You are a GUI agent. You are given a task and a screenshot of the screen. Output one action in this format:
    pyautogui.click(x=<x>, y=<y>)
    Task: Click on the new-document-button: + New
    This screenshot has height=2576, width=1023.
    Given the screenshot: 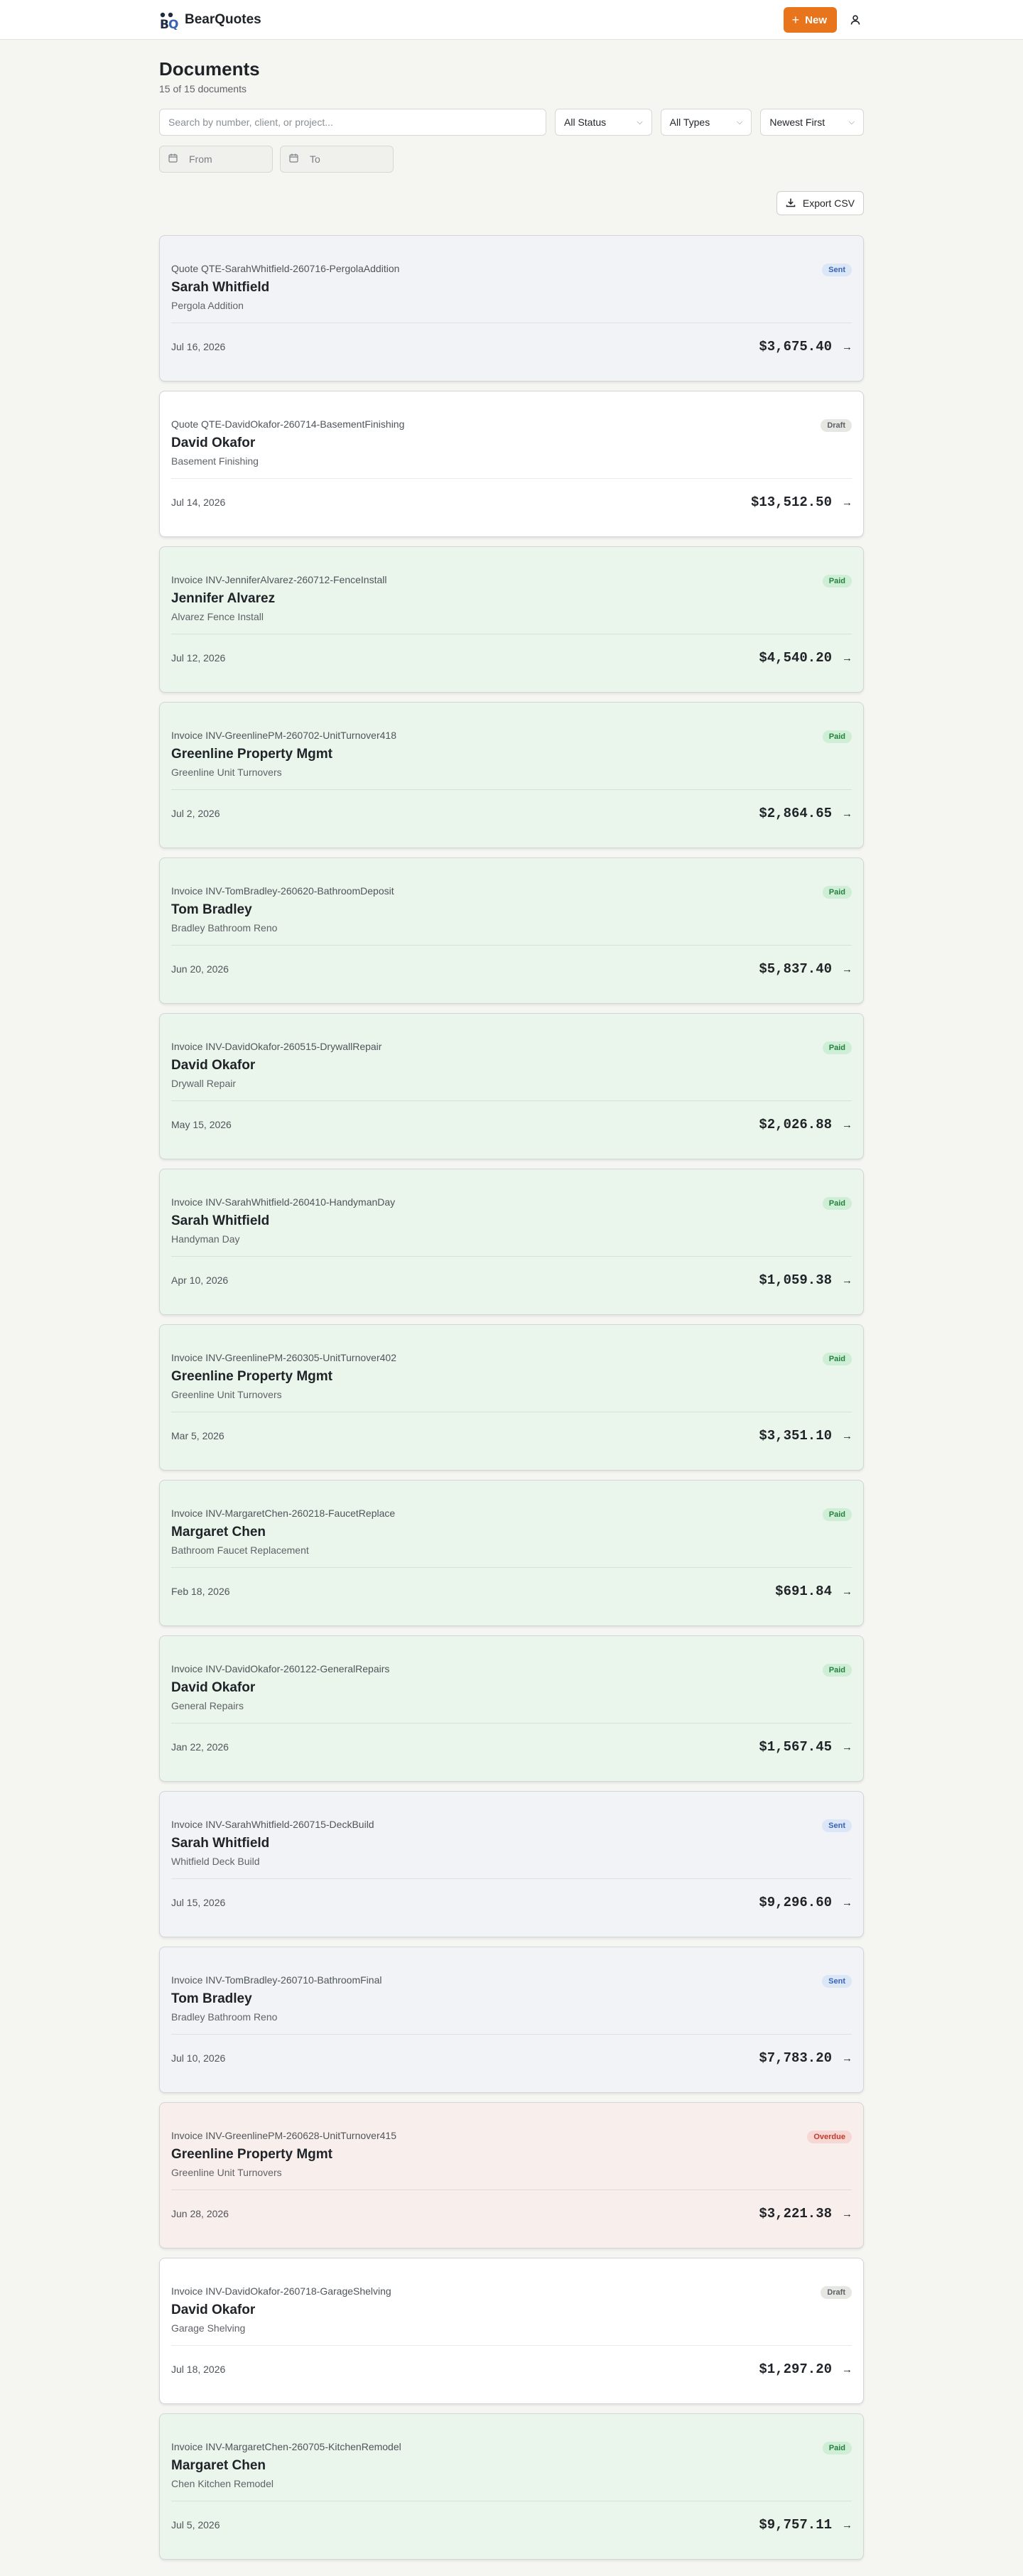 What is the action you would take?
    pyautogui.click(x=810, y=20)
    